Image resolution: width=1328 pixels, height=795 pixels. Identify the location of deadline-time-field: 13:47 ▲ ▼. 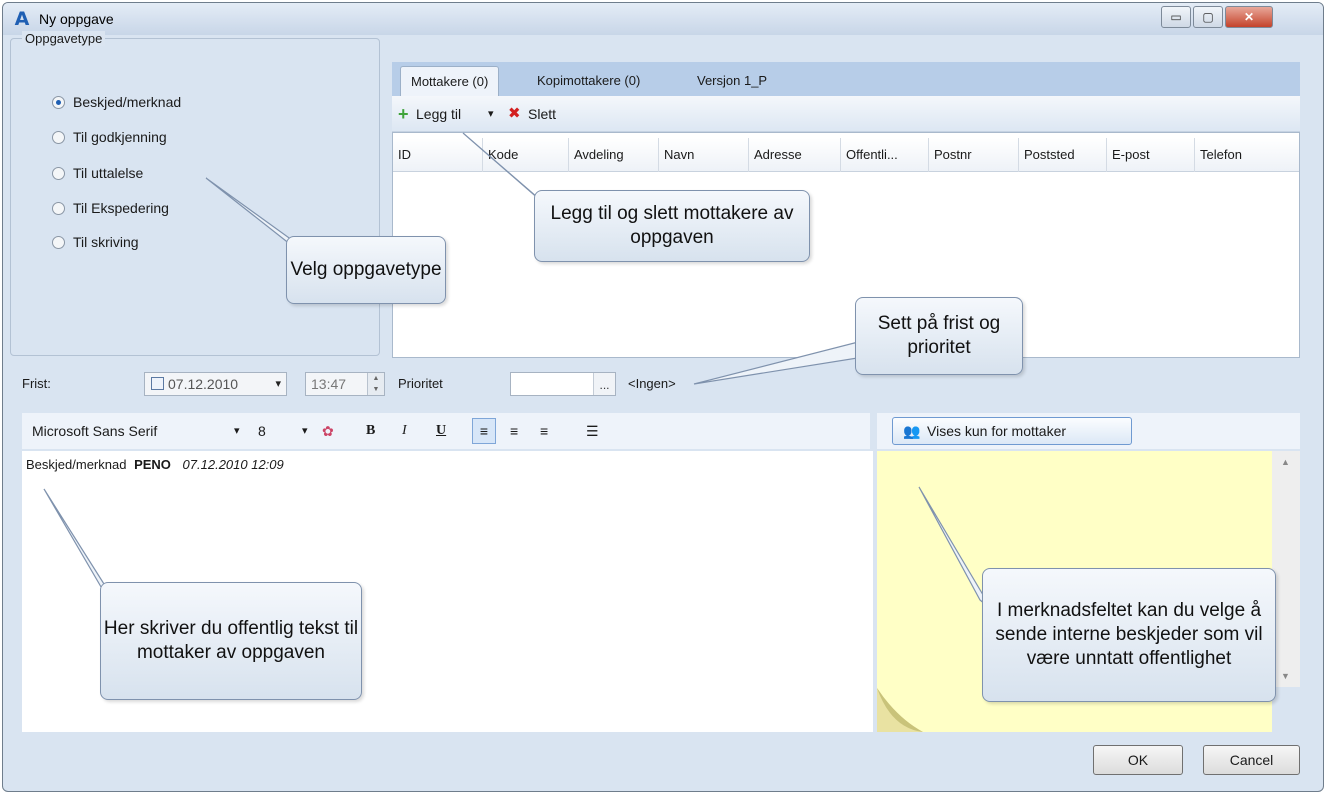
(345, 384).